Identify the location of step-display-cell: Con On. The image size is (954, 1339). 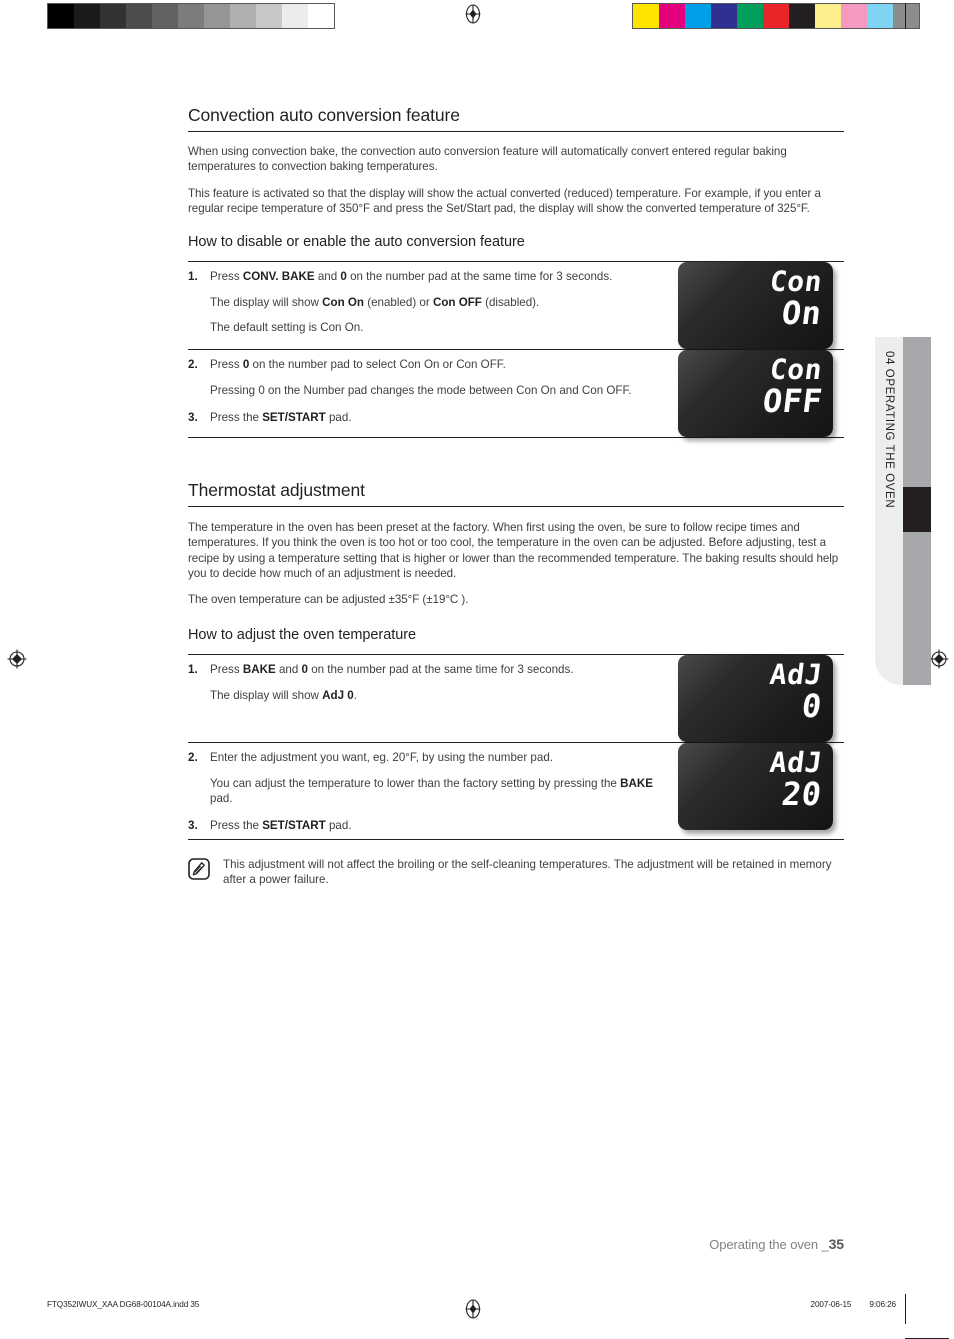
(761, 306).